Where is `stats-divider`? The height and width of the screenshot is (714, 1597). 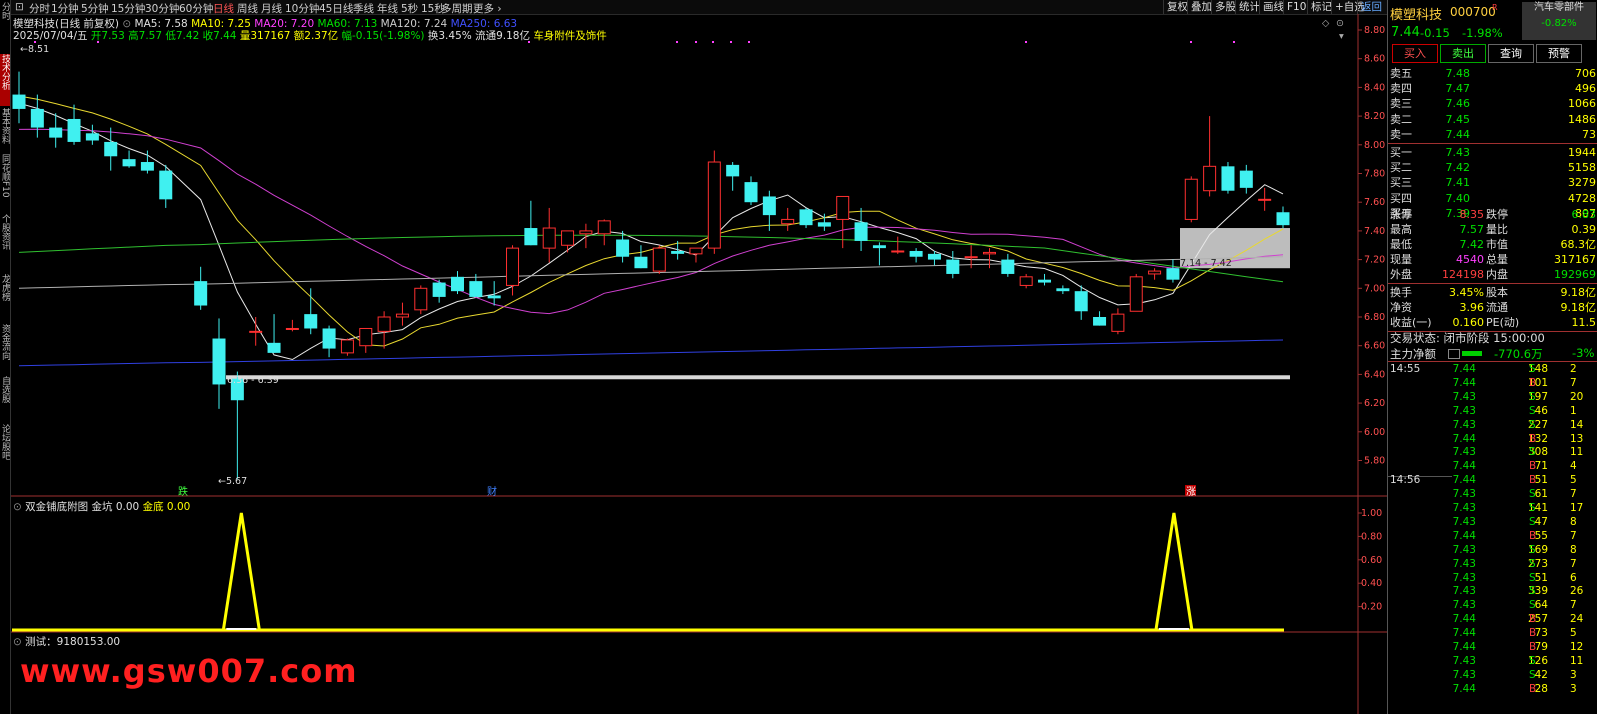
stats-divider is located at coordinates (1492, 283).